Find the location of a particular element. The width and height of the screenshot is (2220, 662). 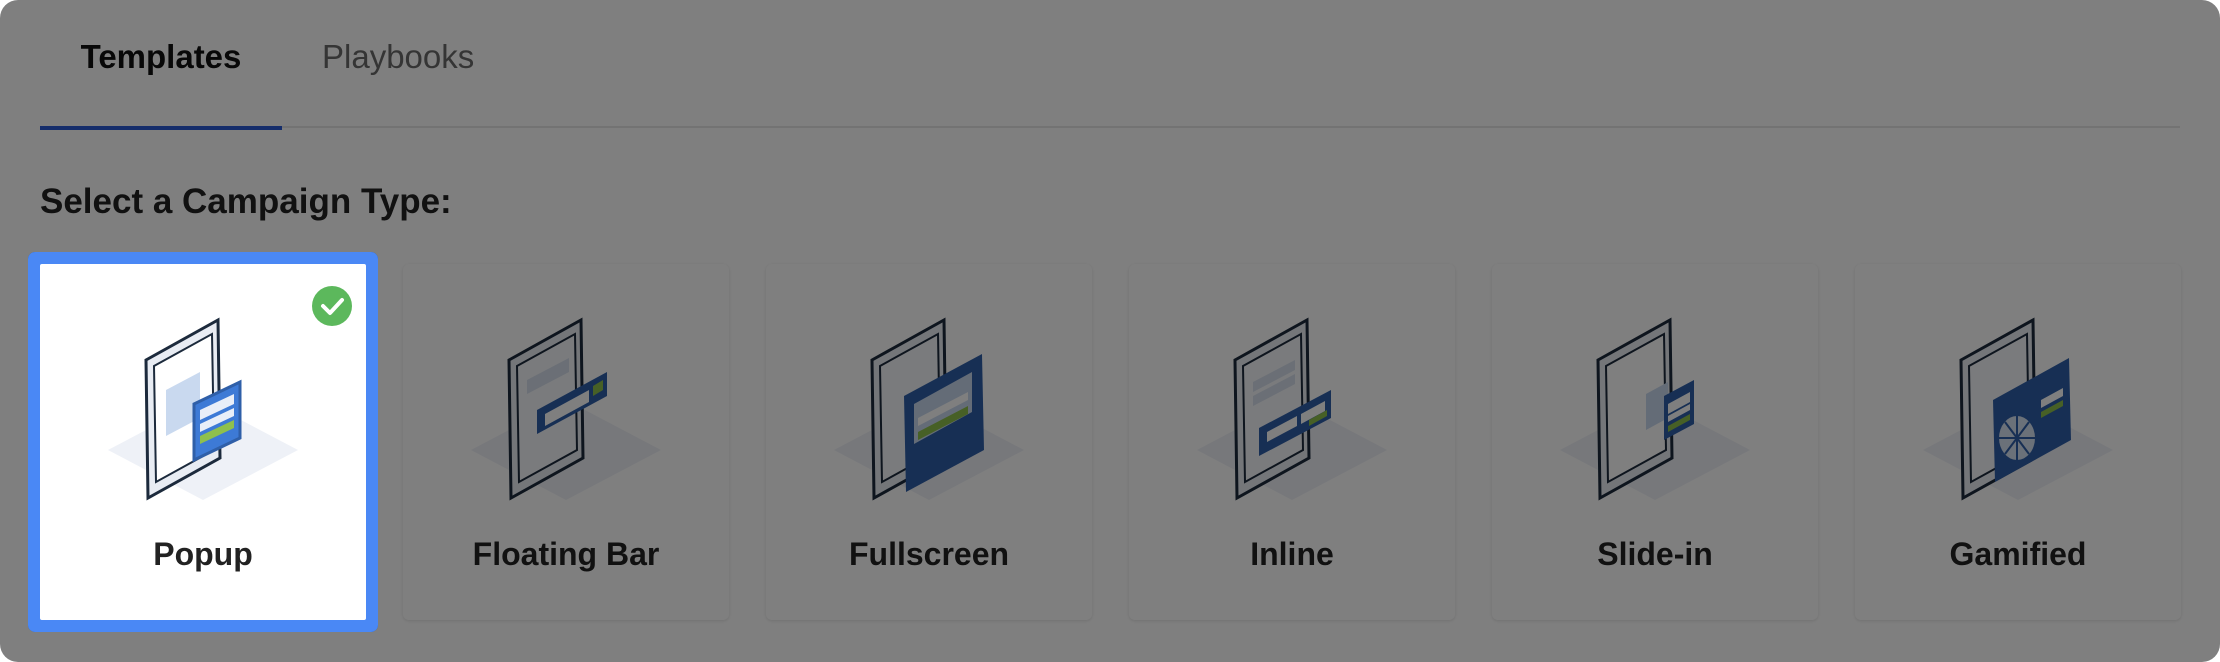

selected-card-highlight-layer: Popup is located at coordinates (203, 442).